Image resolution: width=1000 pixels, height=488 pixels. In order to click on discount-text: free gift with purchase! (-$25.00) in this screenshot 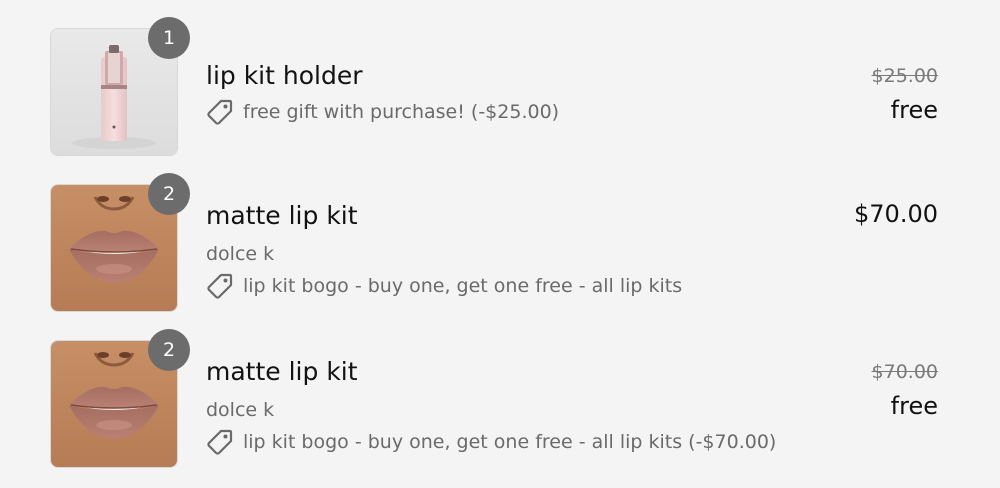, I will do `click(401, 112)`.